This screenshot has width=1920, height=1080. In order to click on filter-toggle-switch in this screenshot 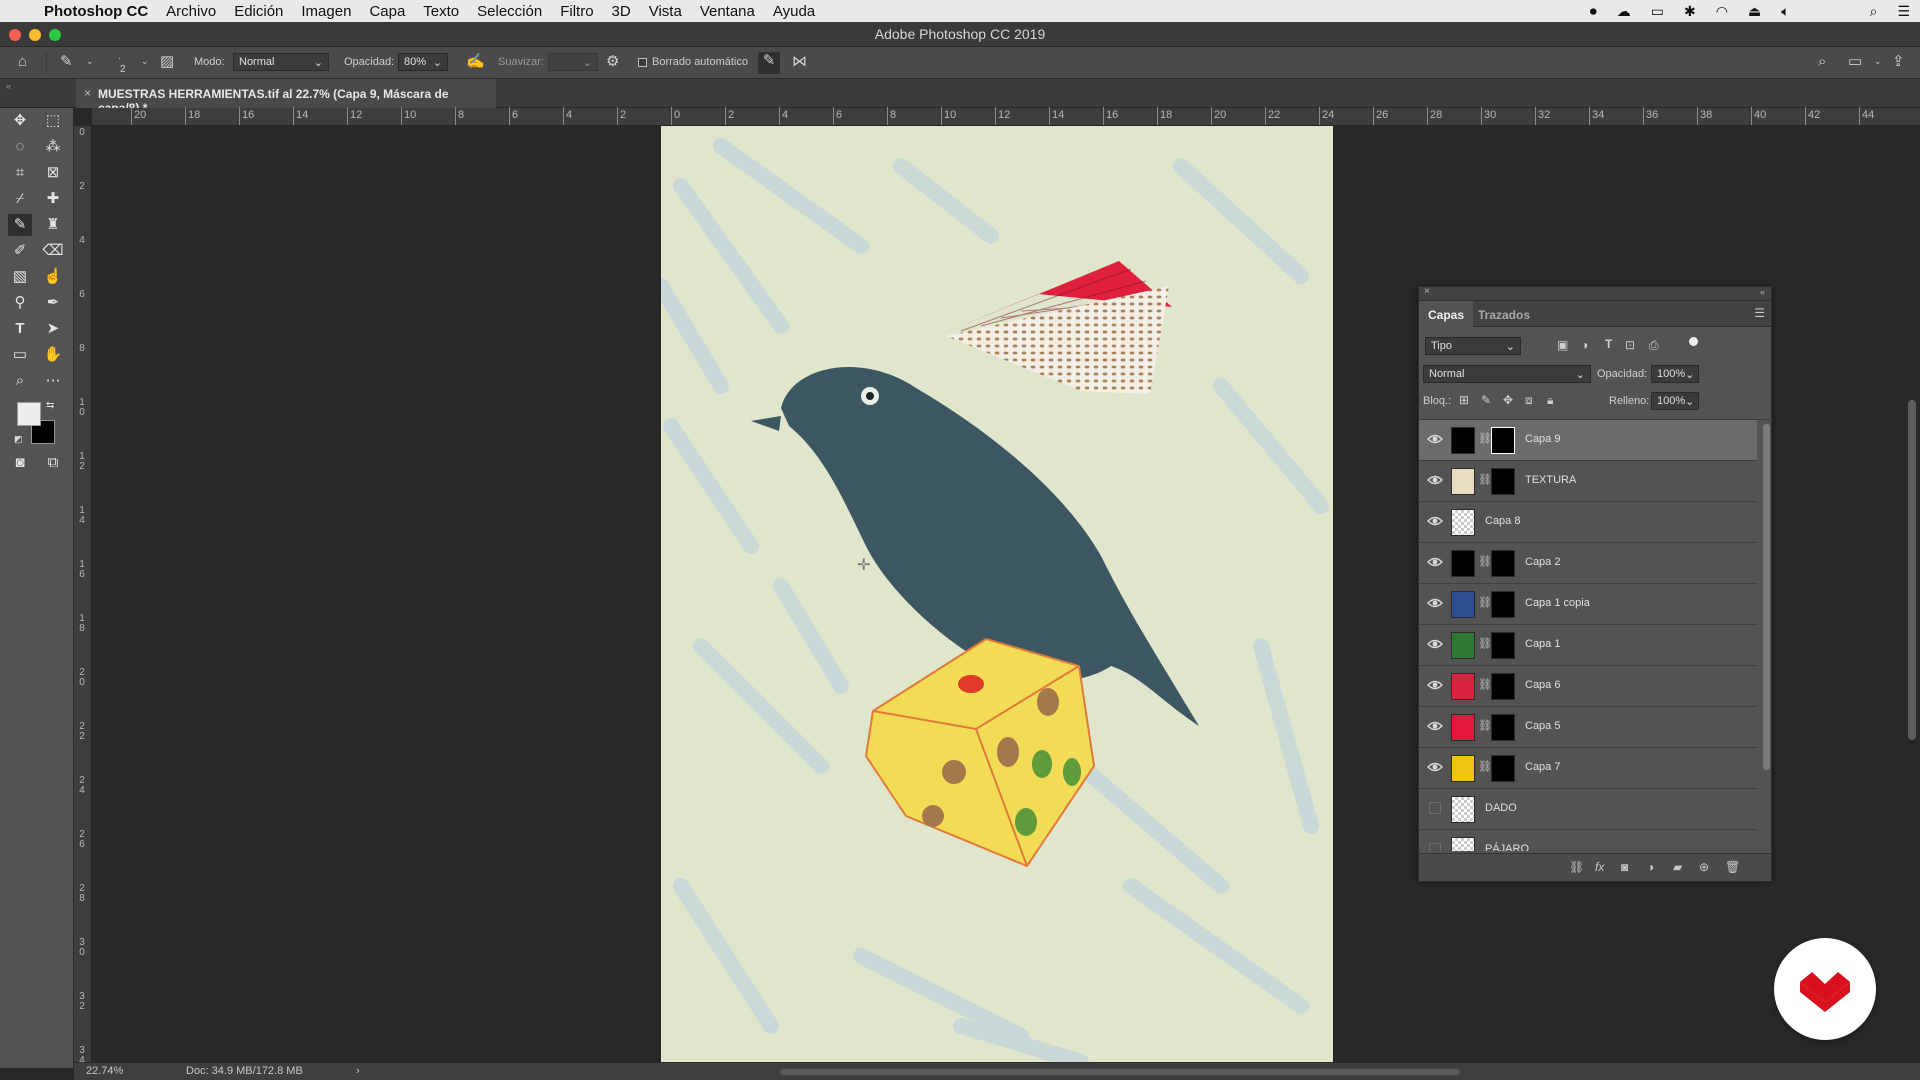, I will do `click(1693, 341)`.